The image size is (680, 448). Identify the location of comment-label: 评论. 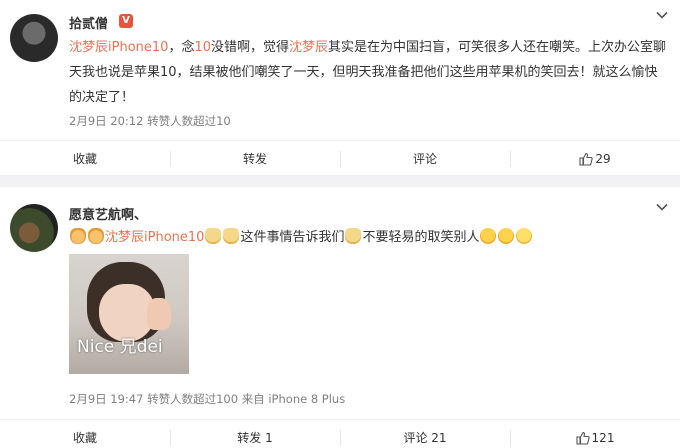
(424, 159).